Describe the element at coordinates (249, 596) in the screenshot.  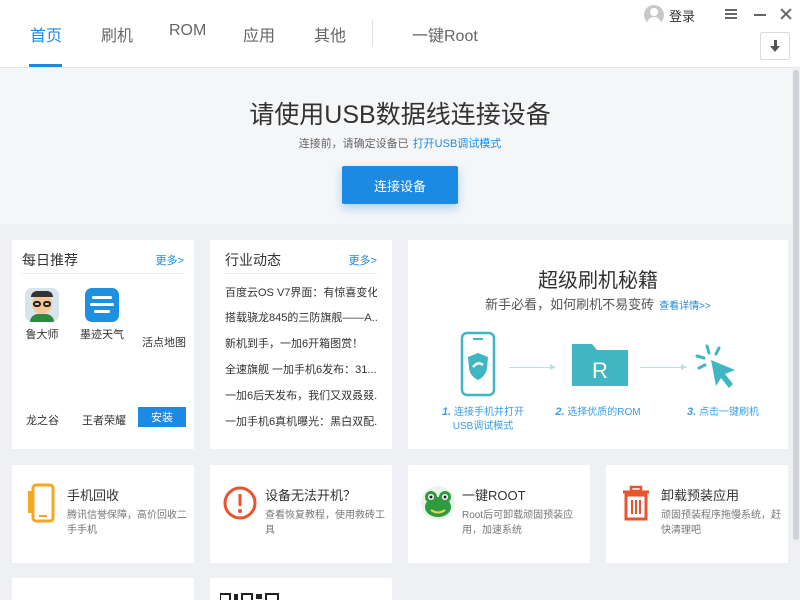
I see `qr-code-icon` at that location.